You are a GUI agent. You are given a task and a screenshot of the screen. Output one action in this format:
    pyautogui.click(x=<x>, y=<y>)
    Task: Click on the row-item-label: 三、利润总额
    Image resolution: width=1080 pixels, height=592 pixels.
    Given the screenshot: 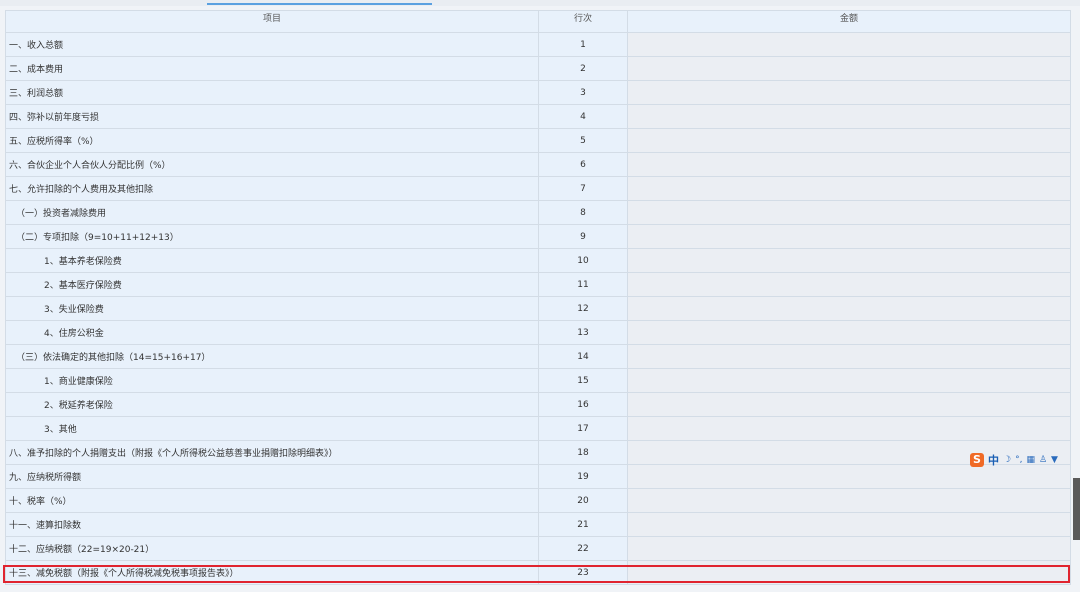 What is the action you would take?
    pyautogui.click(x=272, y=92)
    